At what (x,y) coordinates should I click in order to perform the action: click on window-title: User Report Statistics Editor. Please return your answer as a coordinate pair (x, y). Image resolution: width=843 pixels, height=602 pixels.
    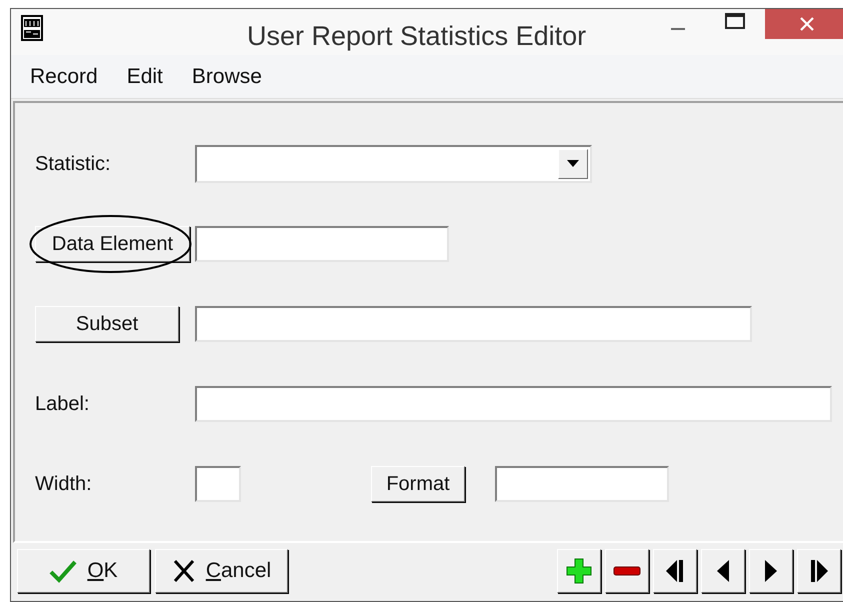
    Looking at the image, I should click on (416, 36).